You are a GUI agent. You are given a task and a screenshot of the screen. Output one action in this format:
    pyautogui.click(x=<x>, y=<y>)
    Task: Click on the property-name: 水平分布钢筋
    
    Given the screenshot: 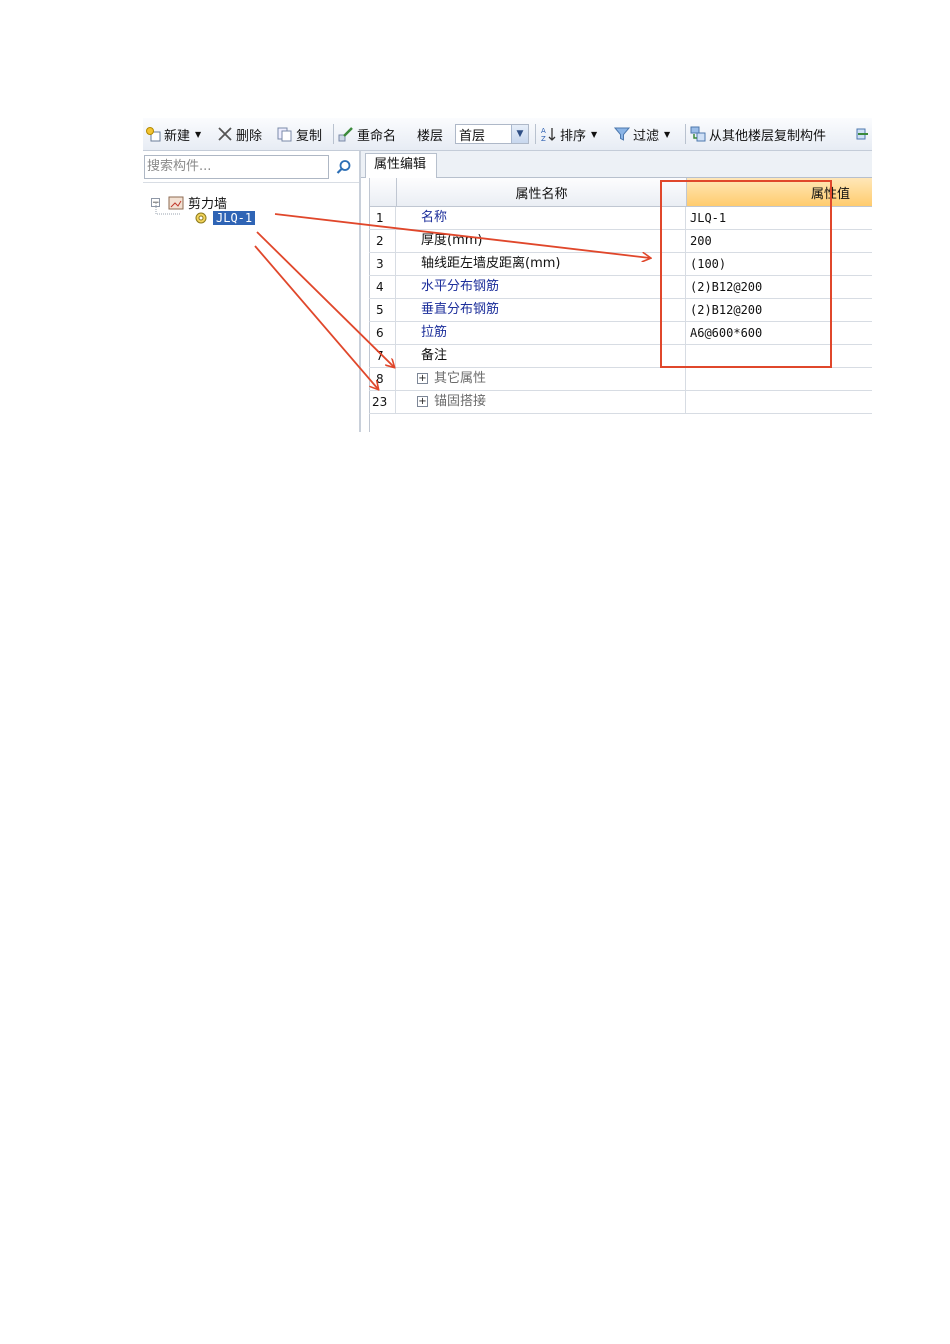 What is the action you would take?
    pyautogui.click(x=541, y=287)
    